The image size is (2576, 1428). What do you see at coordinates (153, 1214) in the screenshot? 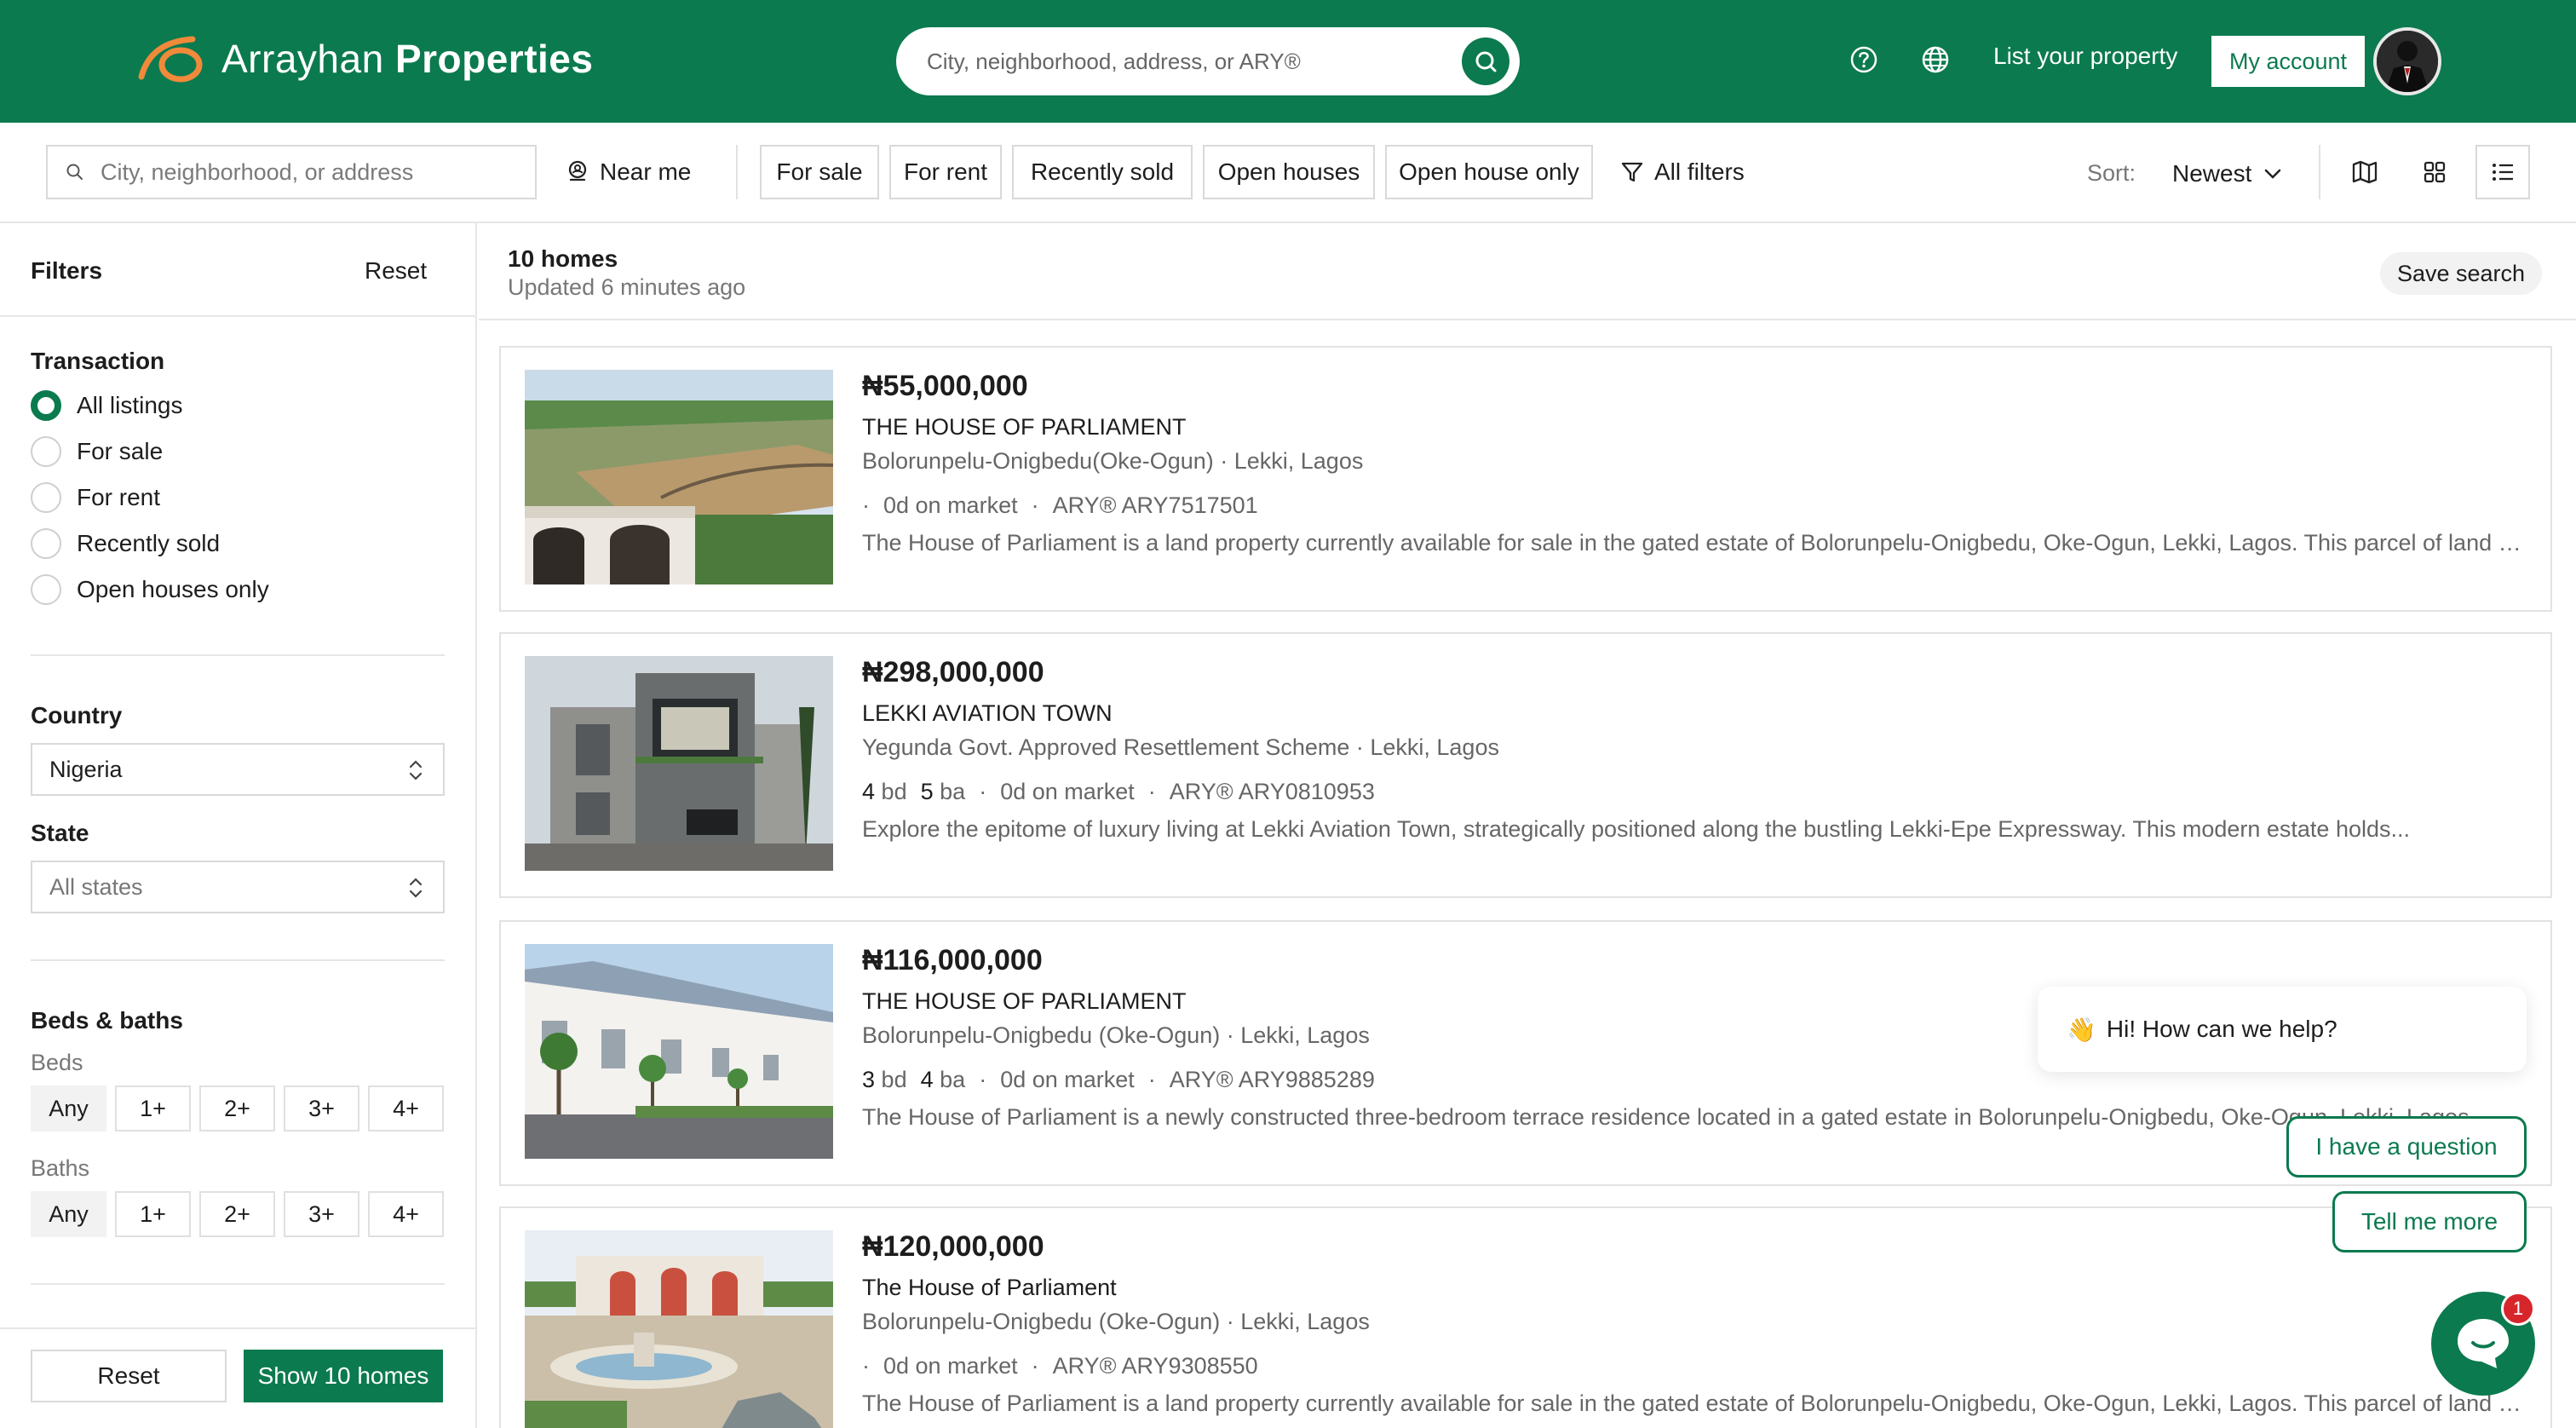
I see `baths-option-1: 1+` at bounding box center [153, 1214].